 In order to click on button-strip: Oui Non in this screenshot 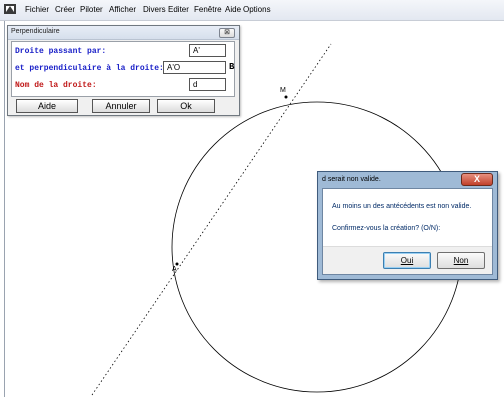, I will do `click(407, 260)`.